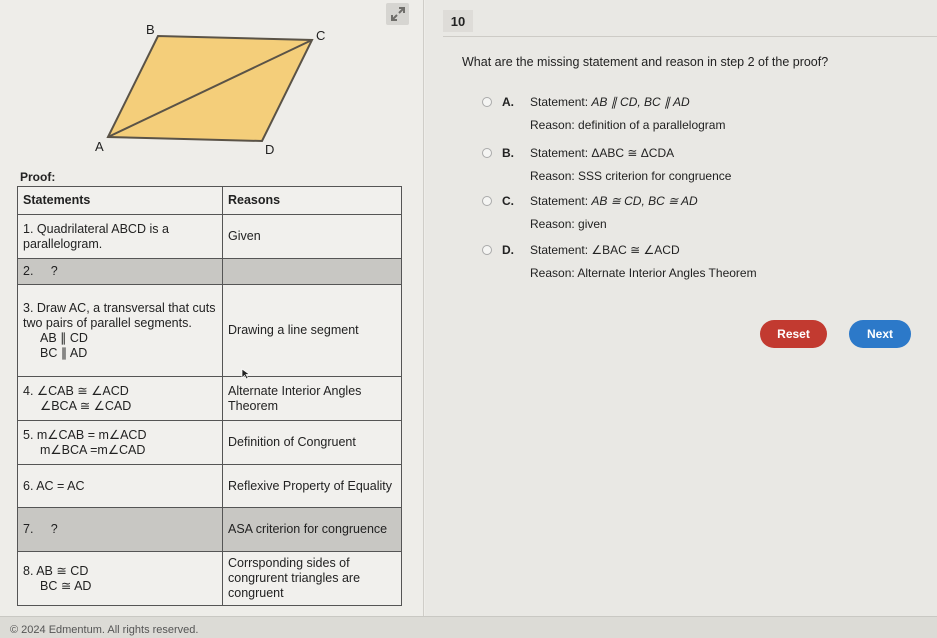 The height and width of the screenshot is (638, 937). What do you see at coordinates (66, 585) in the screenshot?
I see `statement-subline: BC ≅ AD` at bounding box center [66, 585].